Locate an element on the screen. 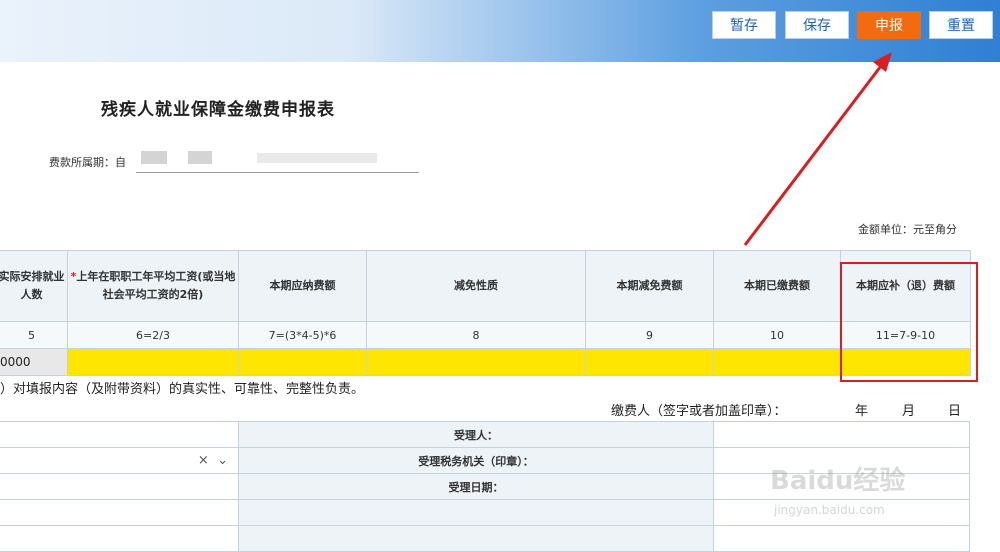  table-row: 受理人： is located at coordinates (485, 434).